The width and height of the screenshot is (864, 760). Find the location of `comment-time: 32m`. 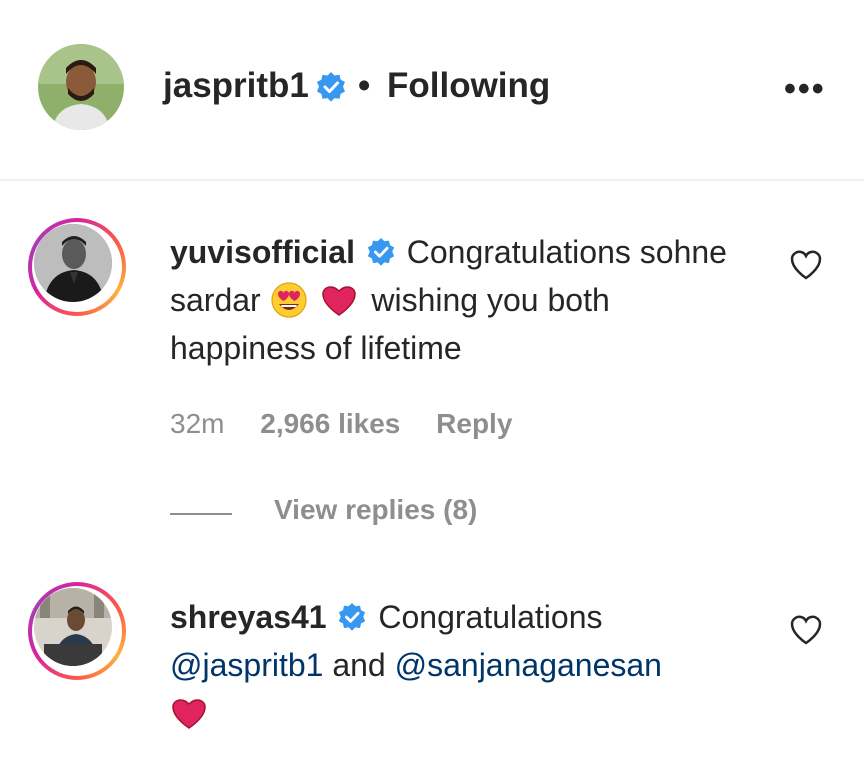

comment-time: 32m is located at coordinates (197, 423).